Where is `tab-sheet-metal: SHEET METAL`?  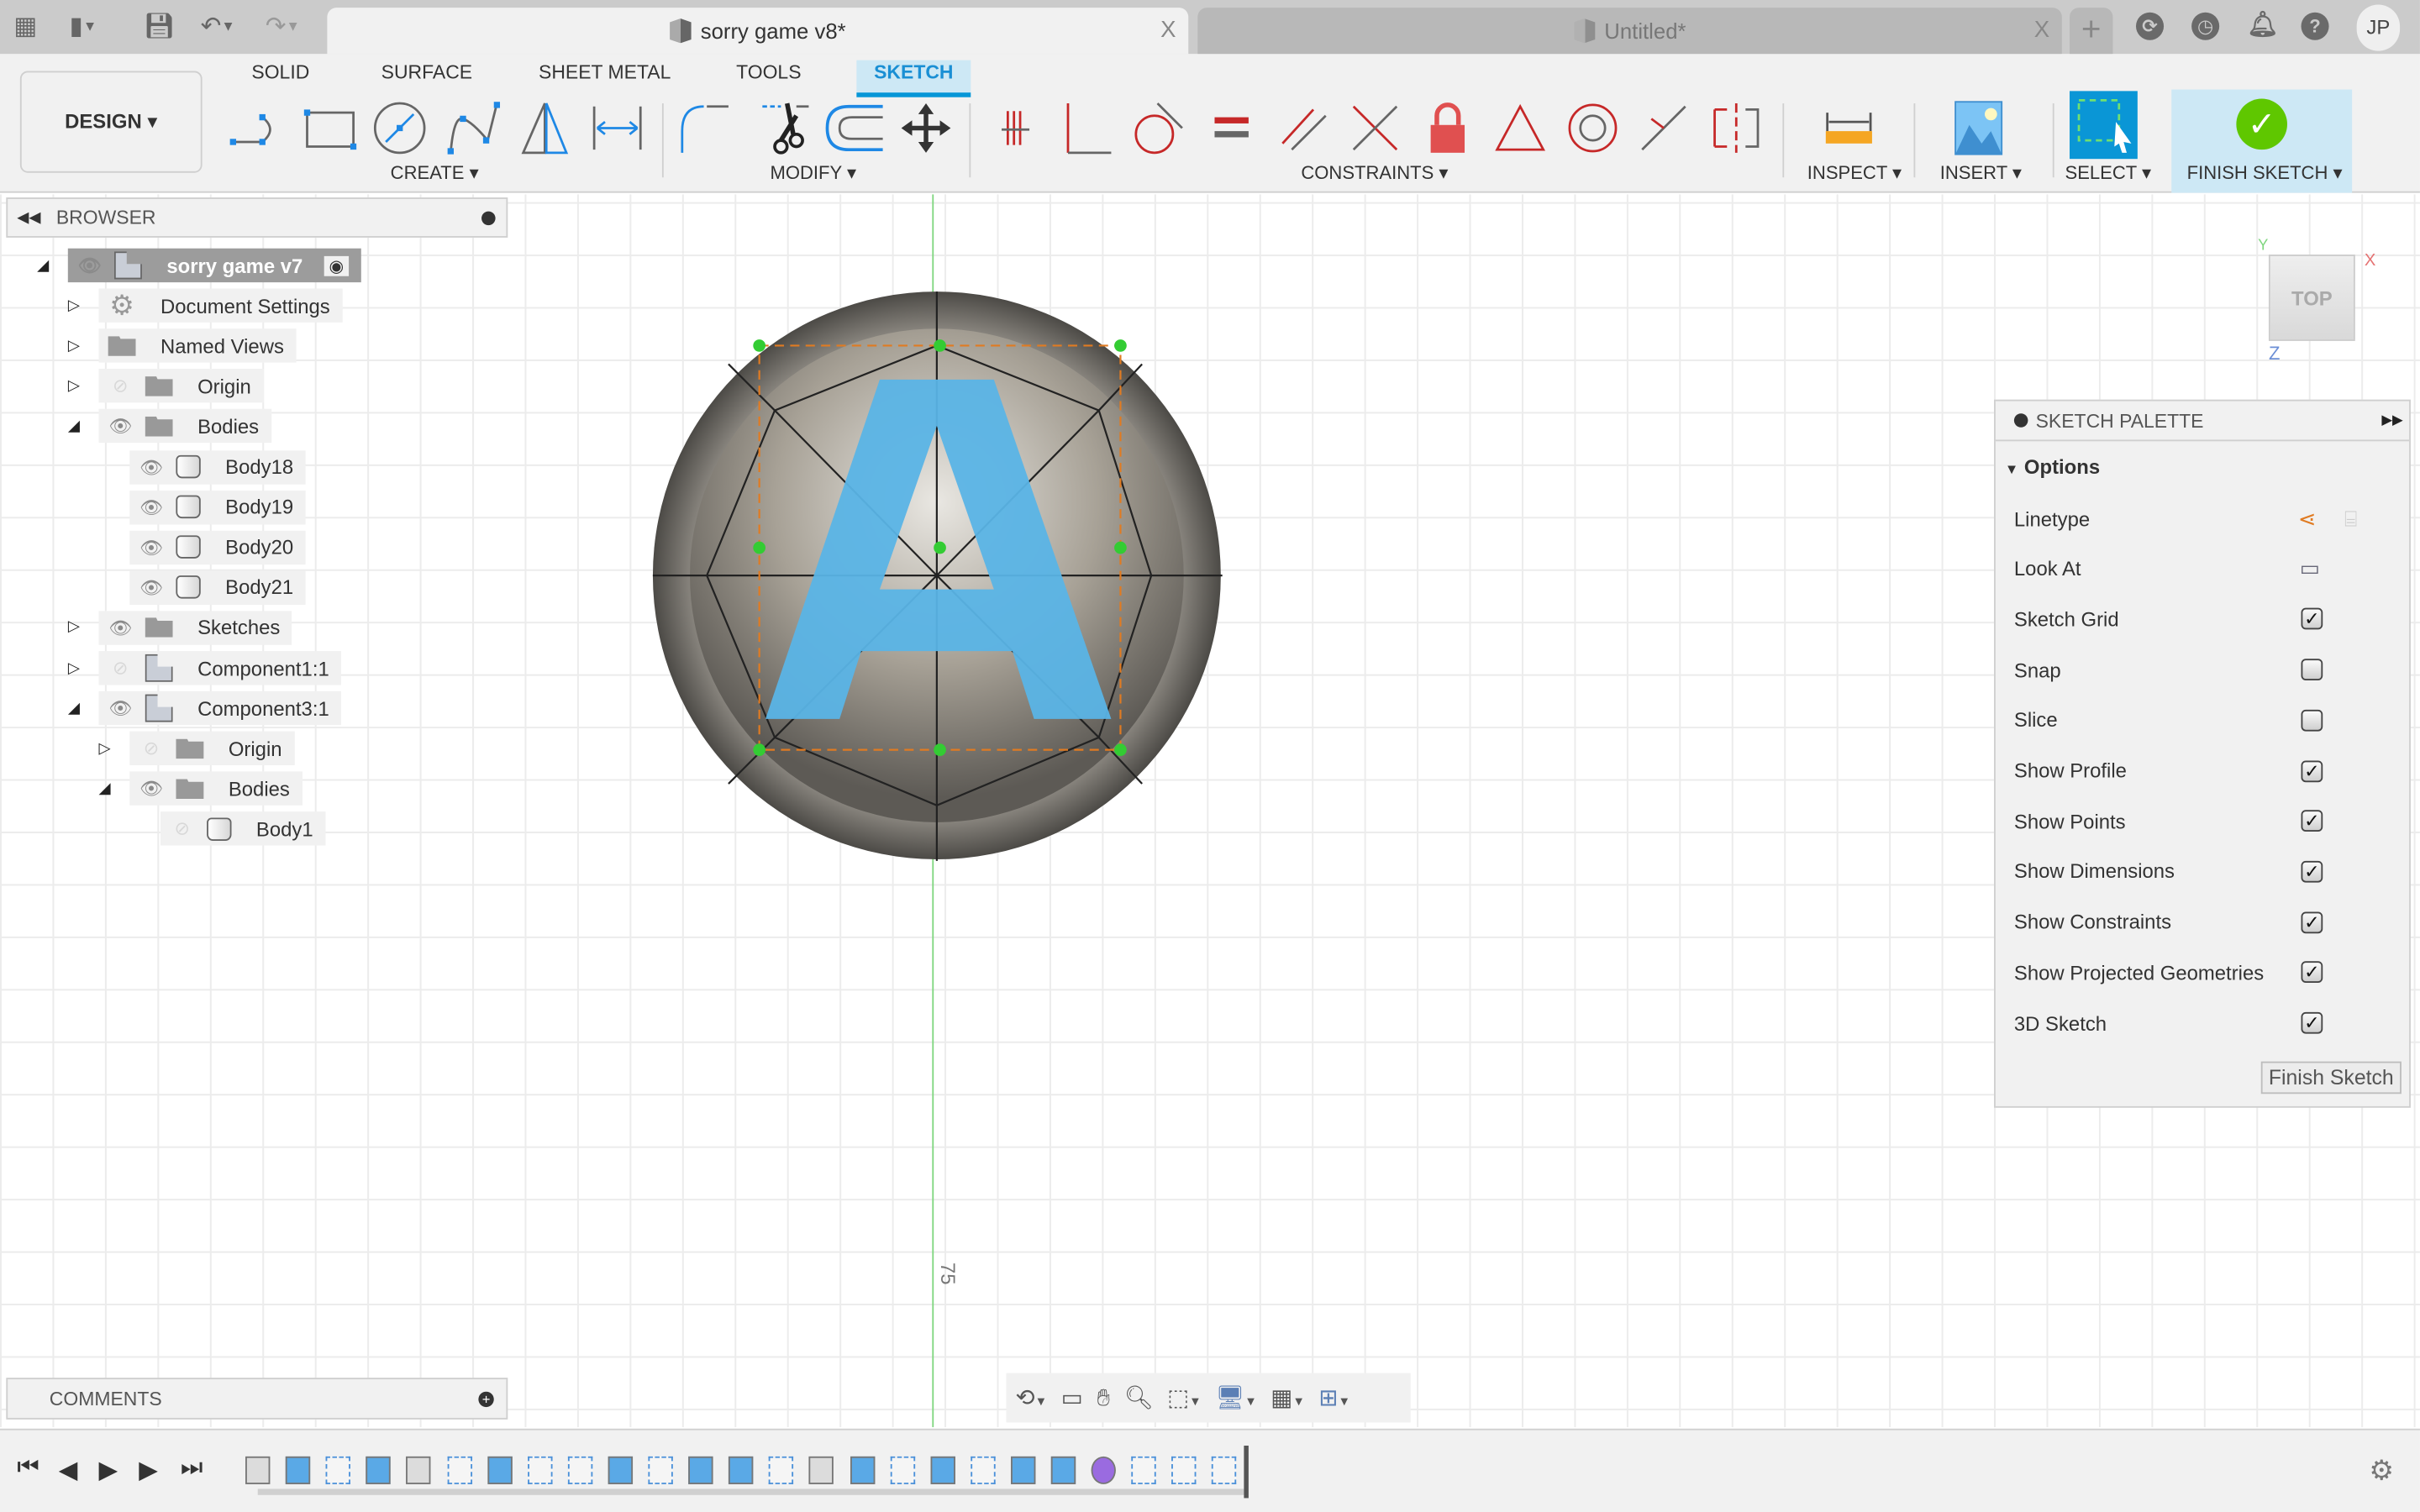 tab-sheet-metal: SHEET METAL is located at coordinates (604, 78).